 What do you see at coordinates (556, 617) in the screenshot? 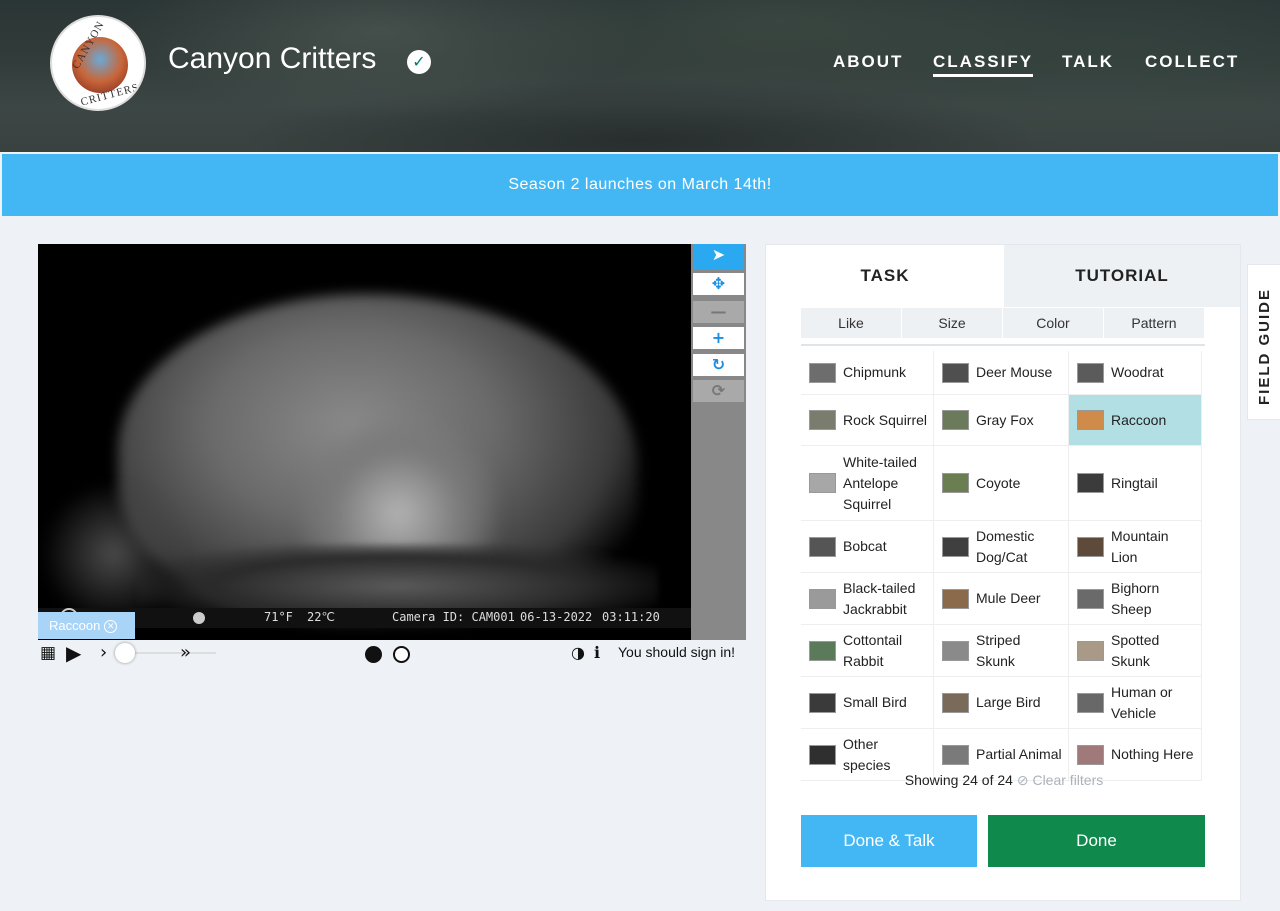
I see `capture-date: 06-13-2022` at bounding box center [556, 617].